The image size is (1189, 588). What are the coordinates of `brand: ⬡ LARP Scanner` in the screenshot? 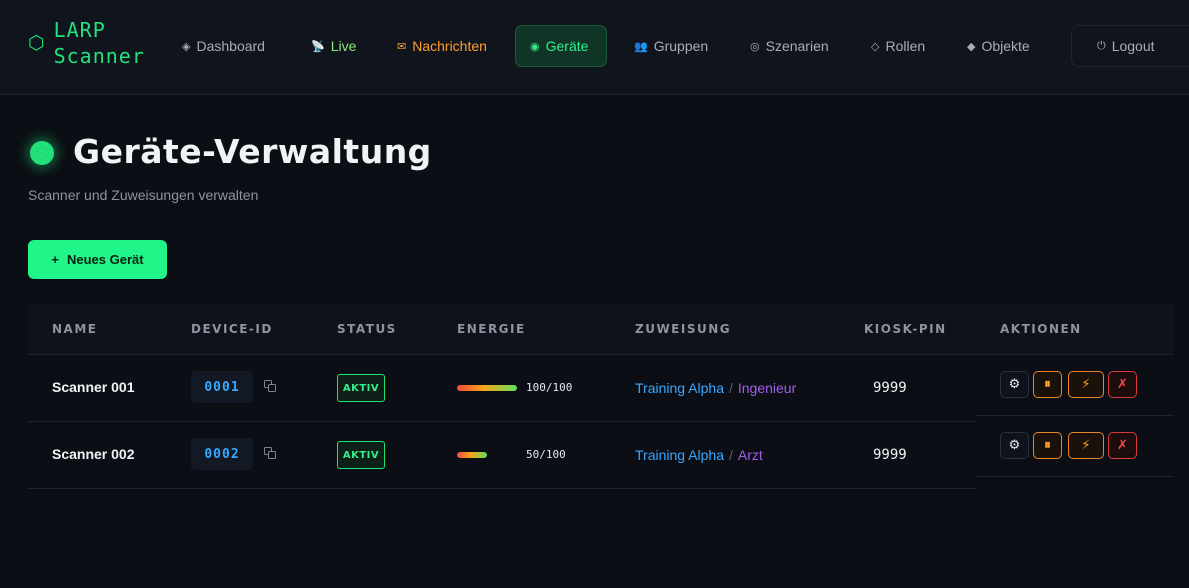 It's located at (86, 43).